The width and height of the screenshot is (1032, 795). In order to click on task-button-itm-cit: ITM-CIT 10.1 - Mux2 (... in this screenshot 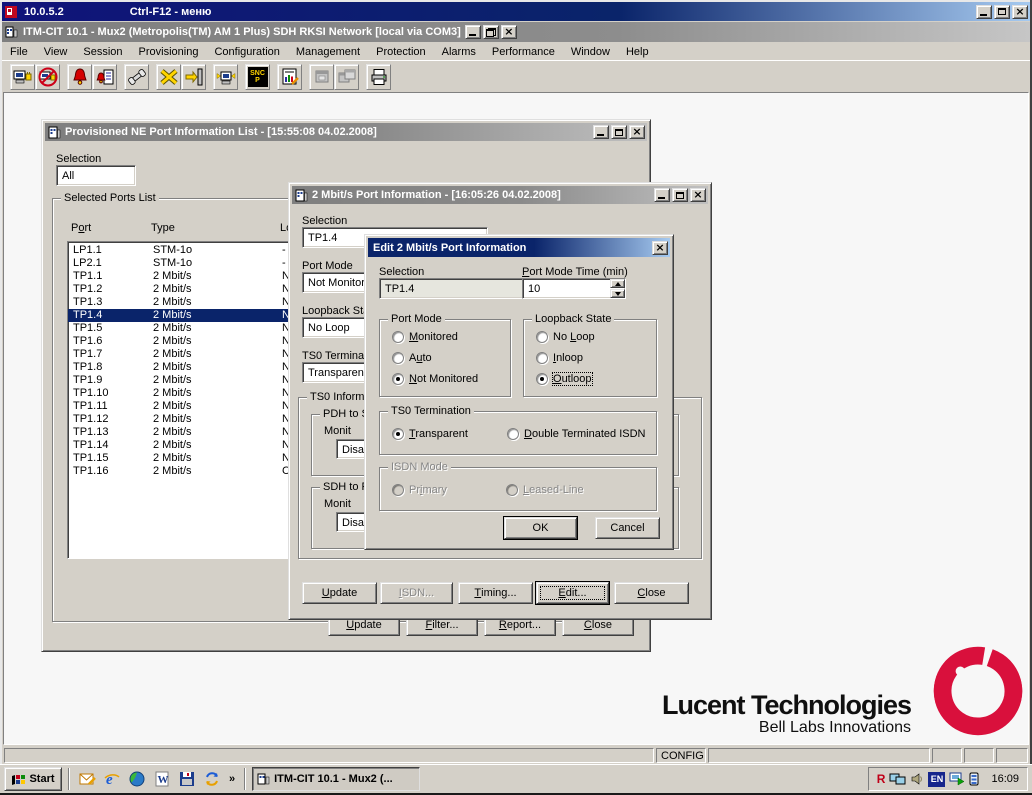, I will do `click(336, 779)`.